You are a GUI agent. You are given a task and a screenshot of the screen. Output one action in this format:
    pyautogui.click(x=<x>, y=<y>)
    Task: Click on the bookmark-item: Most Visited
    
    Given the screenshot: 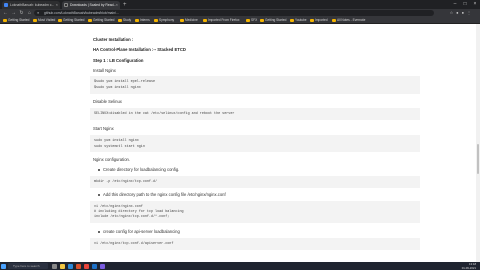 What is the action you would take?
    pyautogui.click(x=44, y=20)
    